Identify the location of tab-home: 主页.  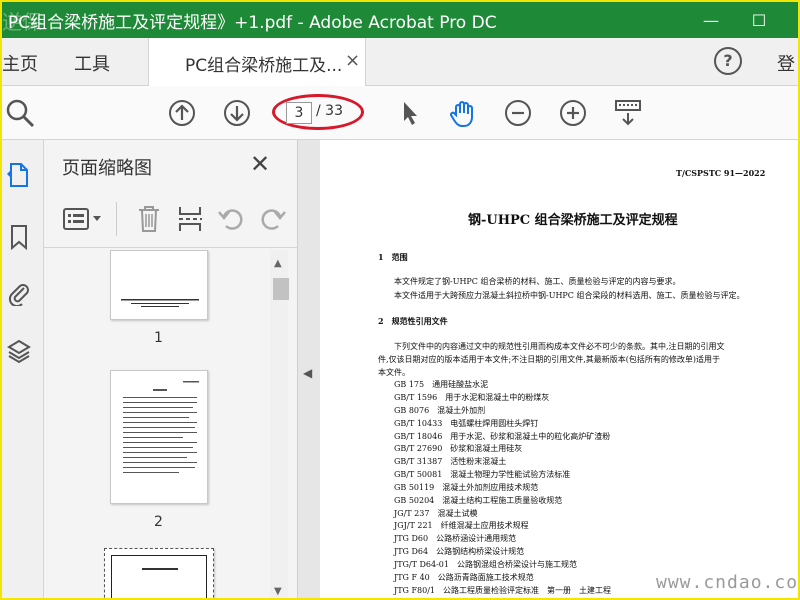
(20, 63).